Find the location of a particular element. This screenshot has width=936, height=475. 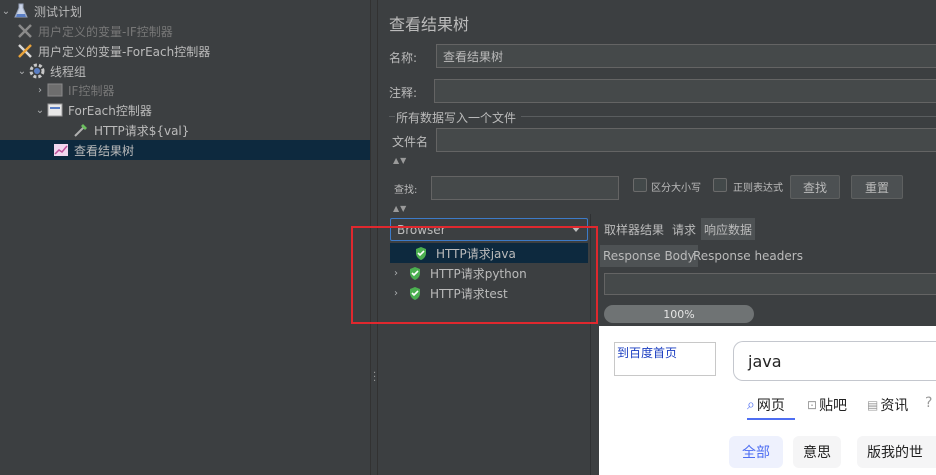

response-search-field is located at coordinates (770, 284).